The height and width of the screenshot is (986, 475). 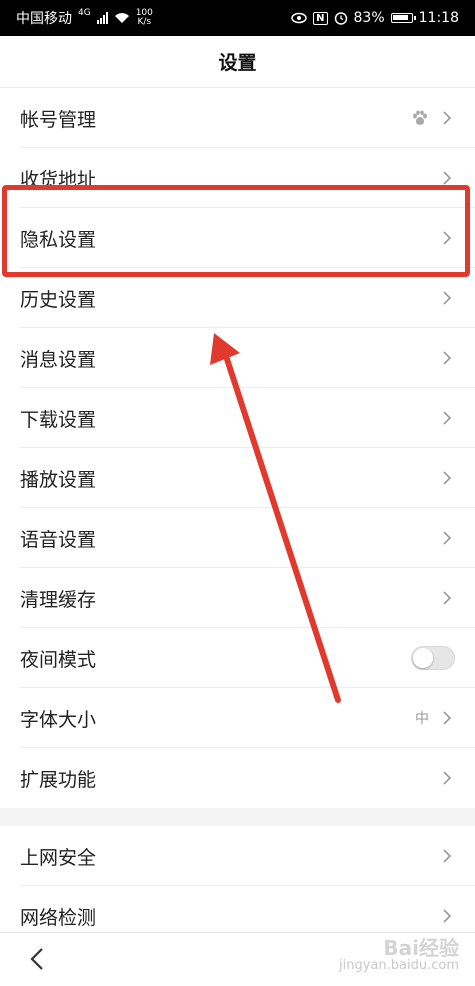 What do you see at coordinates (237, 658) in the screenshot?
I see `settings-item-night-mode: 夜间模式` at bounding box center [237, 658].